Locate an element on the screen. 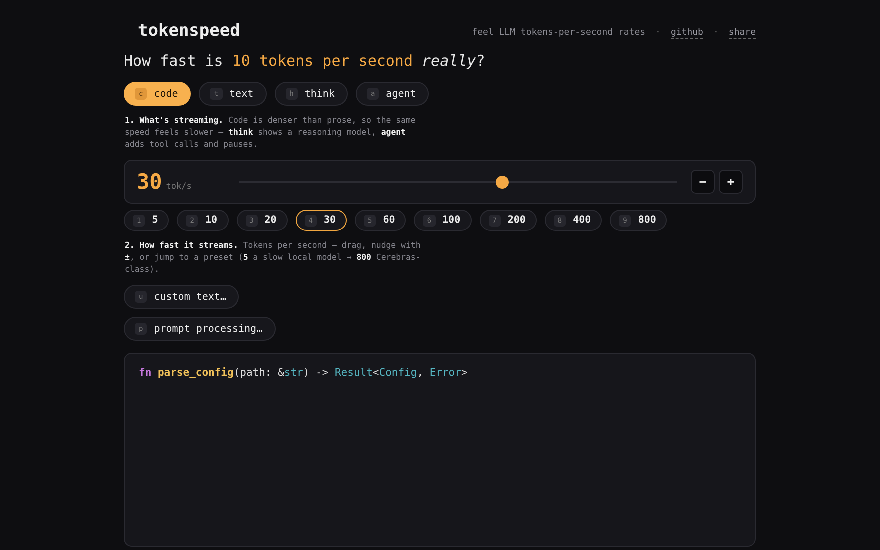 This screenshot has height=550, width=880. tagline: feel LLM tokens-per-second rates is located at coordinates (559, 33).